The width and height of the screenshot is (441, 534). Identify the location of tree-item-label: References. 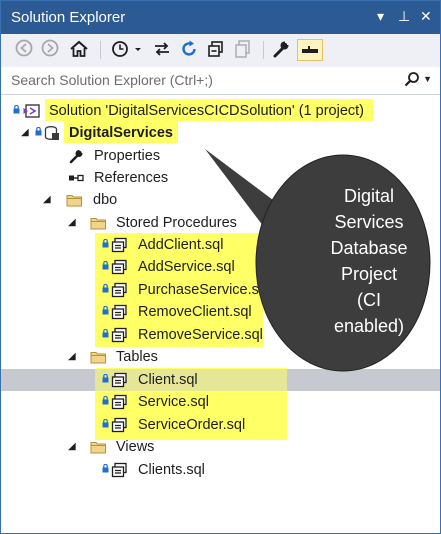
(131, 178).